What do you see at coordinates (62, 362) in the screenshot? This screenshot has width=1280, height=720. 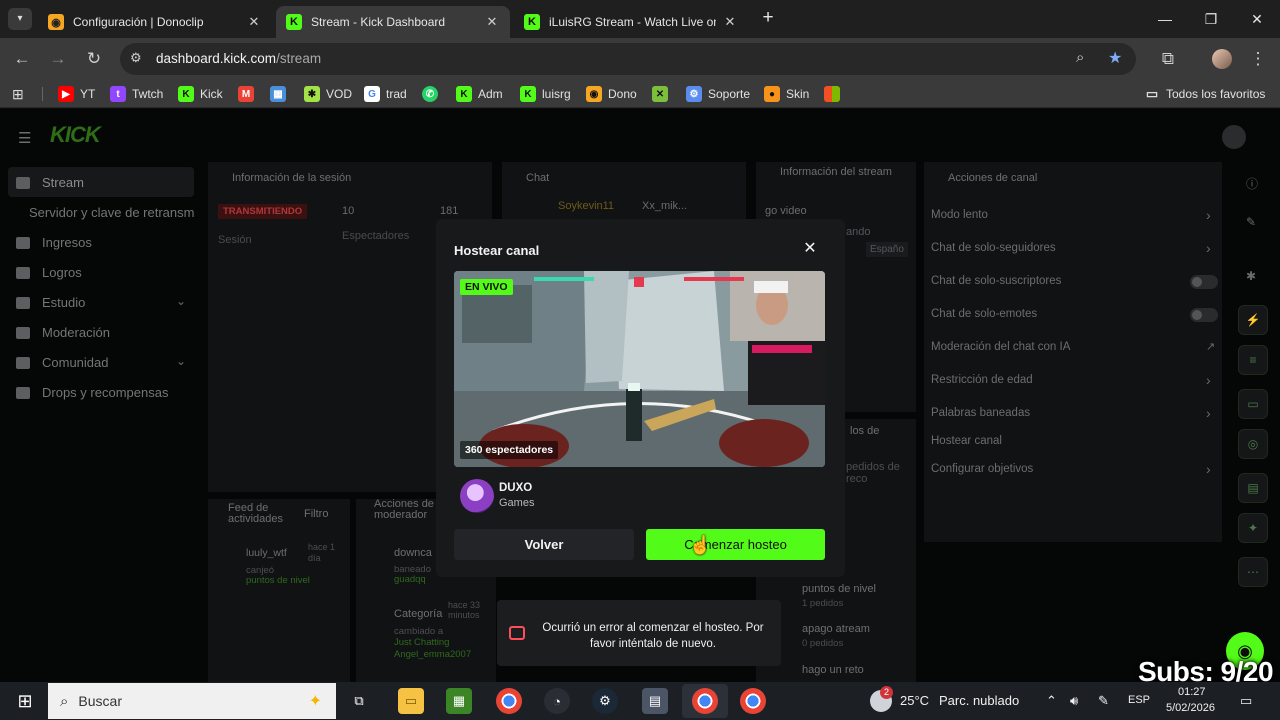 I see `sidebar-item-community: Comunidad` at bounding box center [62, 362].